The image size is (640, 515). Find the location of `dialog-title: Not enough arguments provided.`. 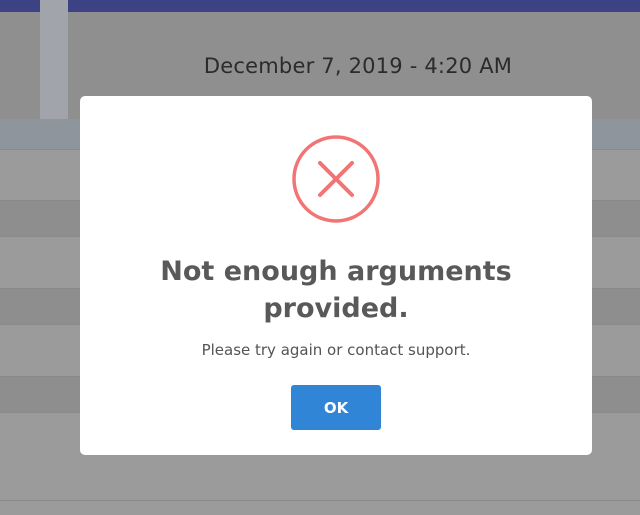

dialog-title: Not enough arguments provided. is located at coordinates (336, 290).